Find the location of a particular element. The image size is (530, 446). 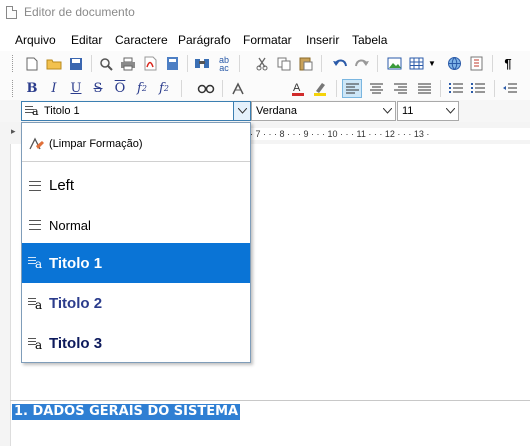

bookmark-icon is located at coordinates (476, 63).